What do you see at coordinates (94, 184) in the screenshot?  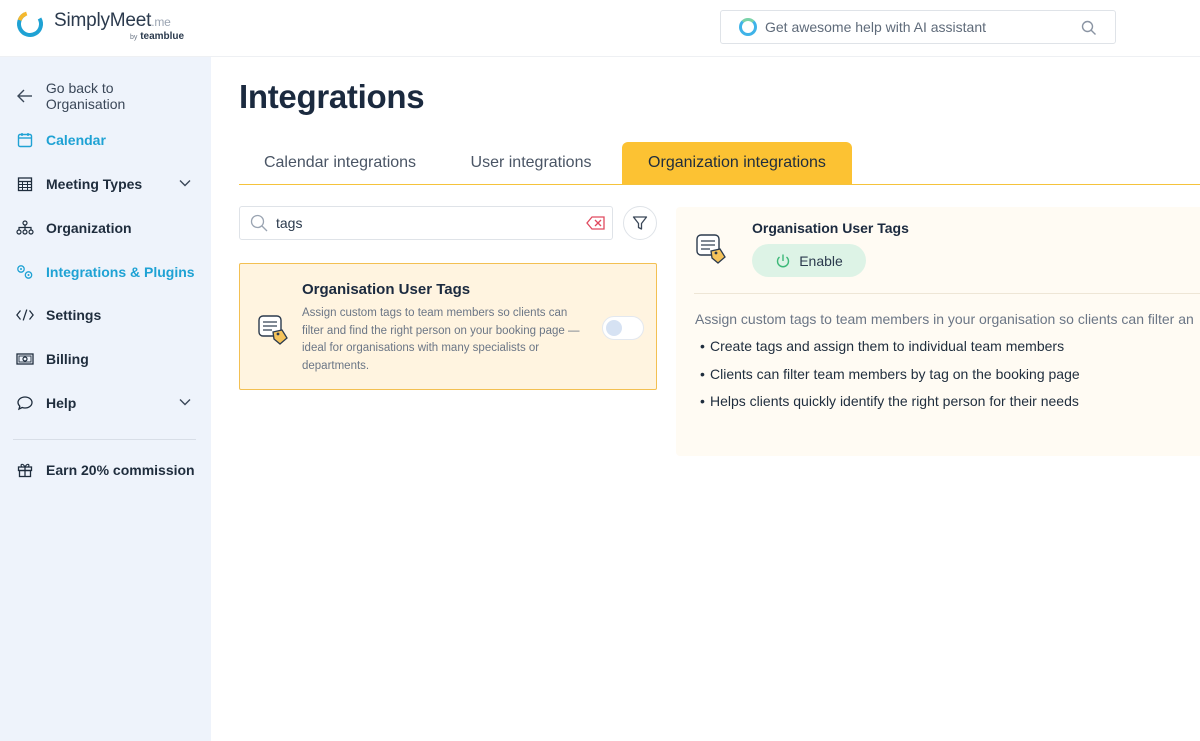 I see `sidebar-item-label: Meeting Types` at bounding box center [94, 184].